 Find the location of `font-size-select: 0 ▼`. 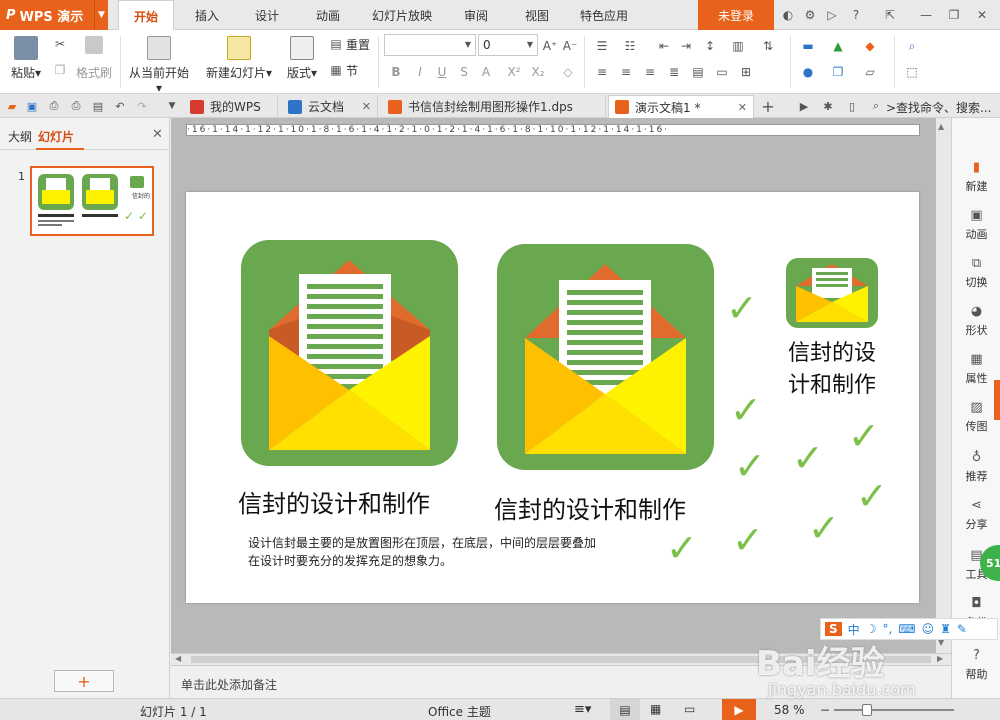

font-size-select: 0 ▼ is located at coordinates (508, 45).